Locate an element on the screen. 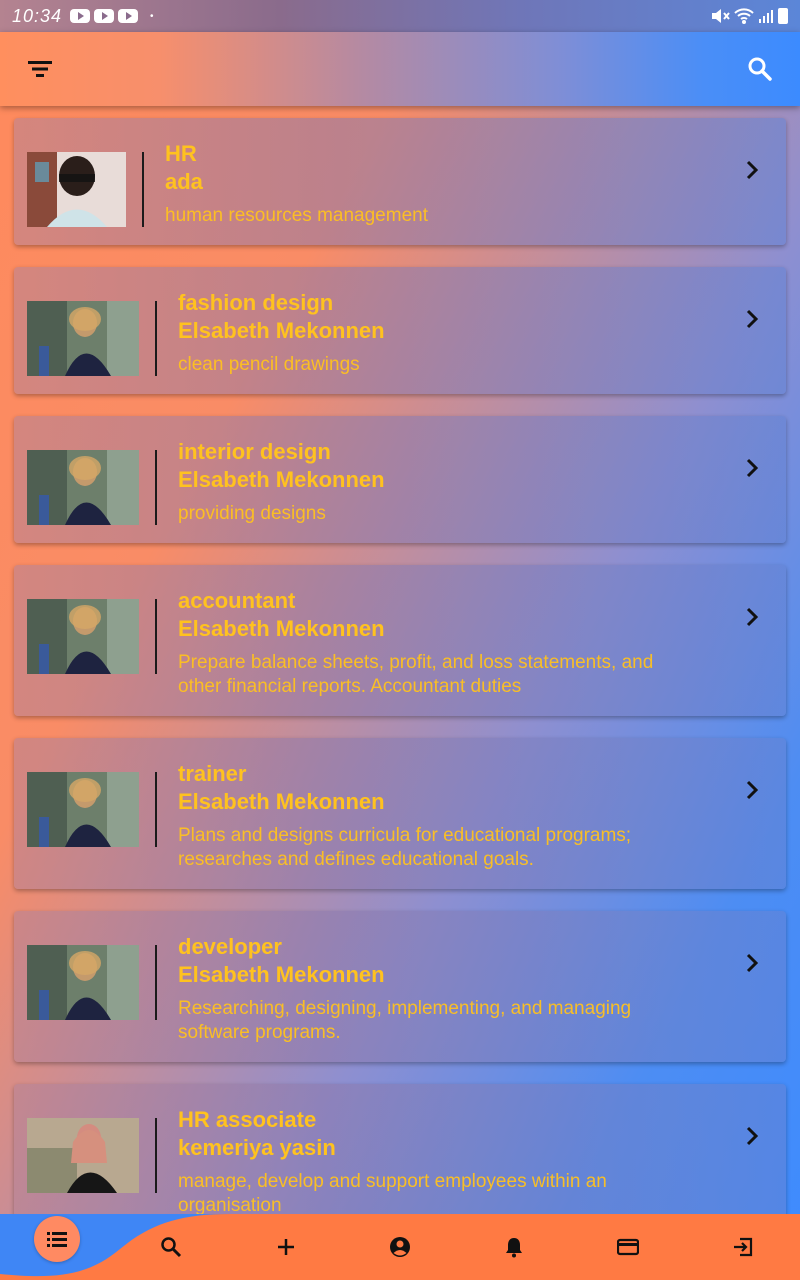 Image resolution: width=800 pixels, height=1280 pixels. logout-icon is located at coordinates (743, 1247).